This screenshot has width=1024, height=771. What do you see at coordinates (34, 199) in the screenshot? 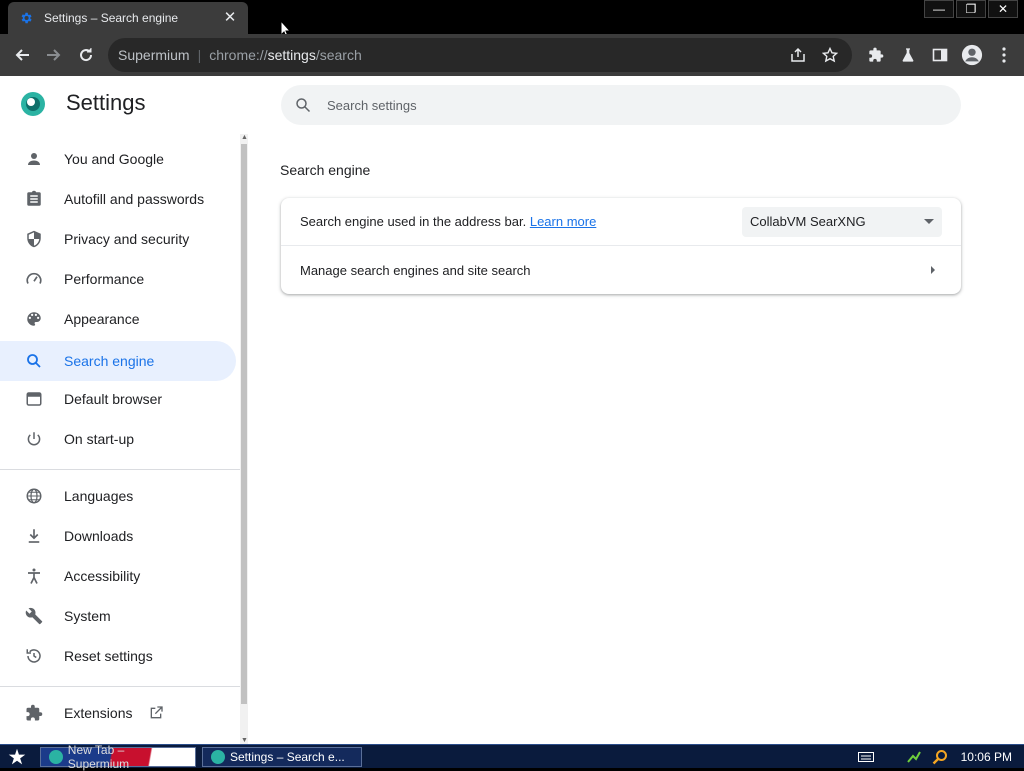
I see `clipboard-icon` at bounding box center [34, 199].